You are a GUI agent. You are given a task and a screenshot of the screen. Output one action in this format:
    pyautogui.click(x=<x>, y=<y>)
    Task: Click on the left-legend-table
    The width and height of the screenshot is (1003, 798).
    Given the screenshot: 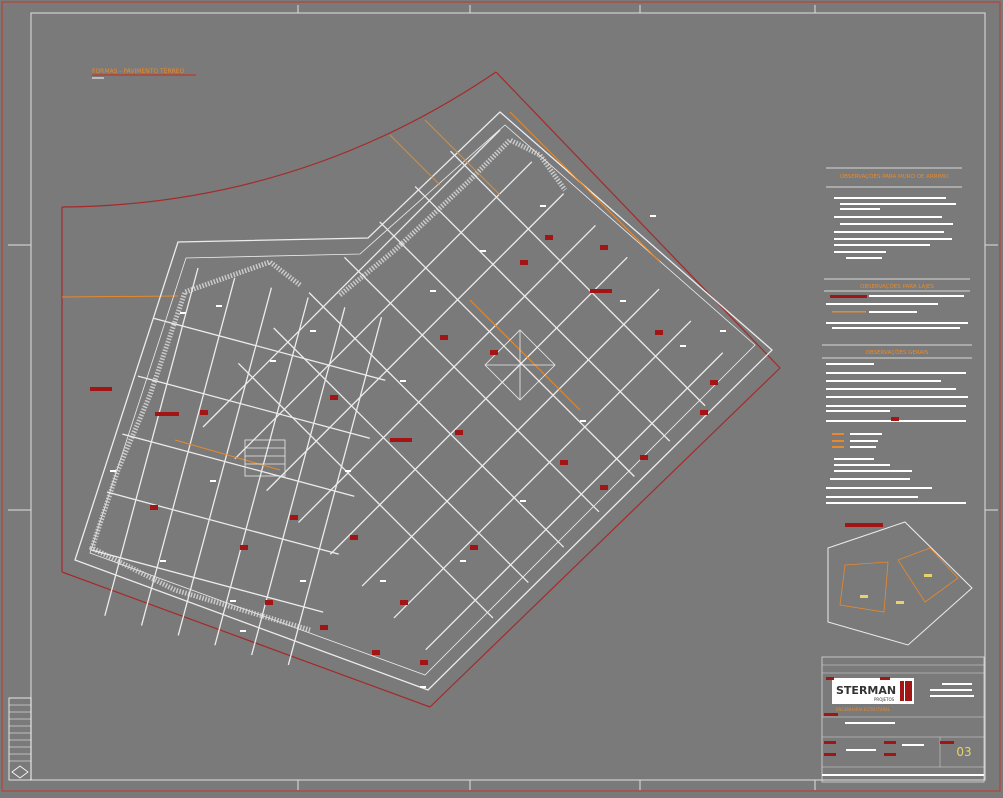 What is the action you would take?
    pyautogui.click(x=20, y=739)
    